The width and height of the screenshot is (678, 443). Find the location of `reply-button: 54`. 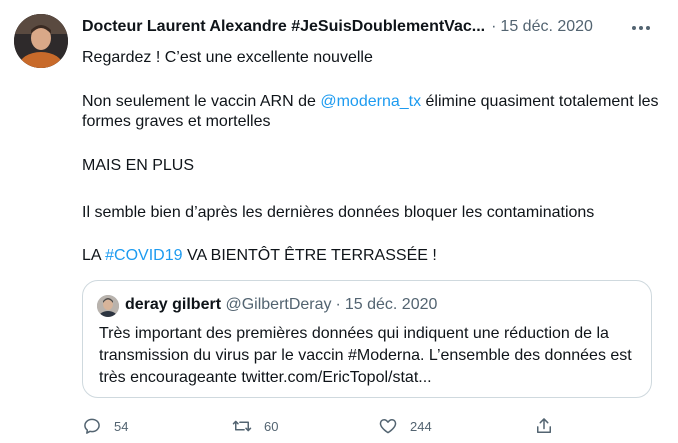

reply-button: 54 is located at coordinates (105, 426).